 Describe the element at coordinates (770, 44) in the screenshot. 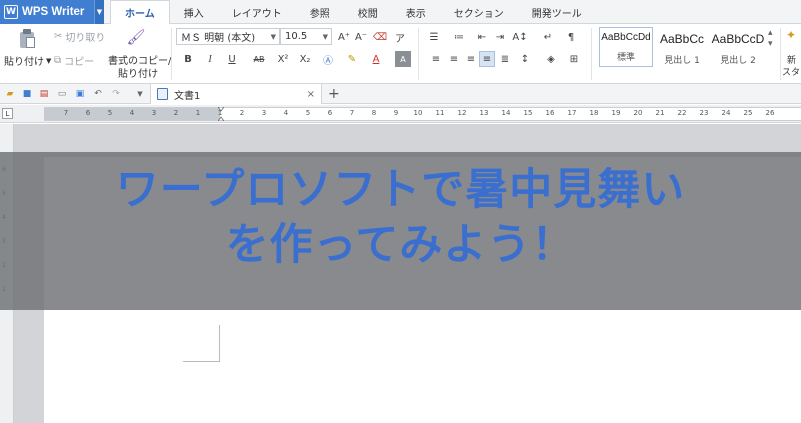

I see `chevron-down-icon: ▾` at that location.